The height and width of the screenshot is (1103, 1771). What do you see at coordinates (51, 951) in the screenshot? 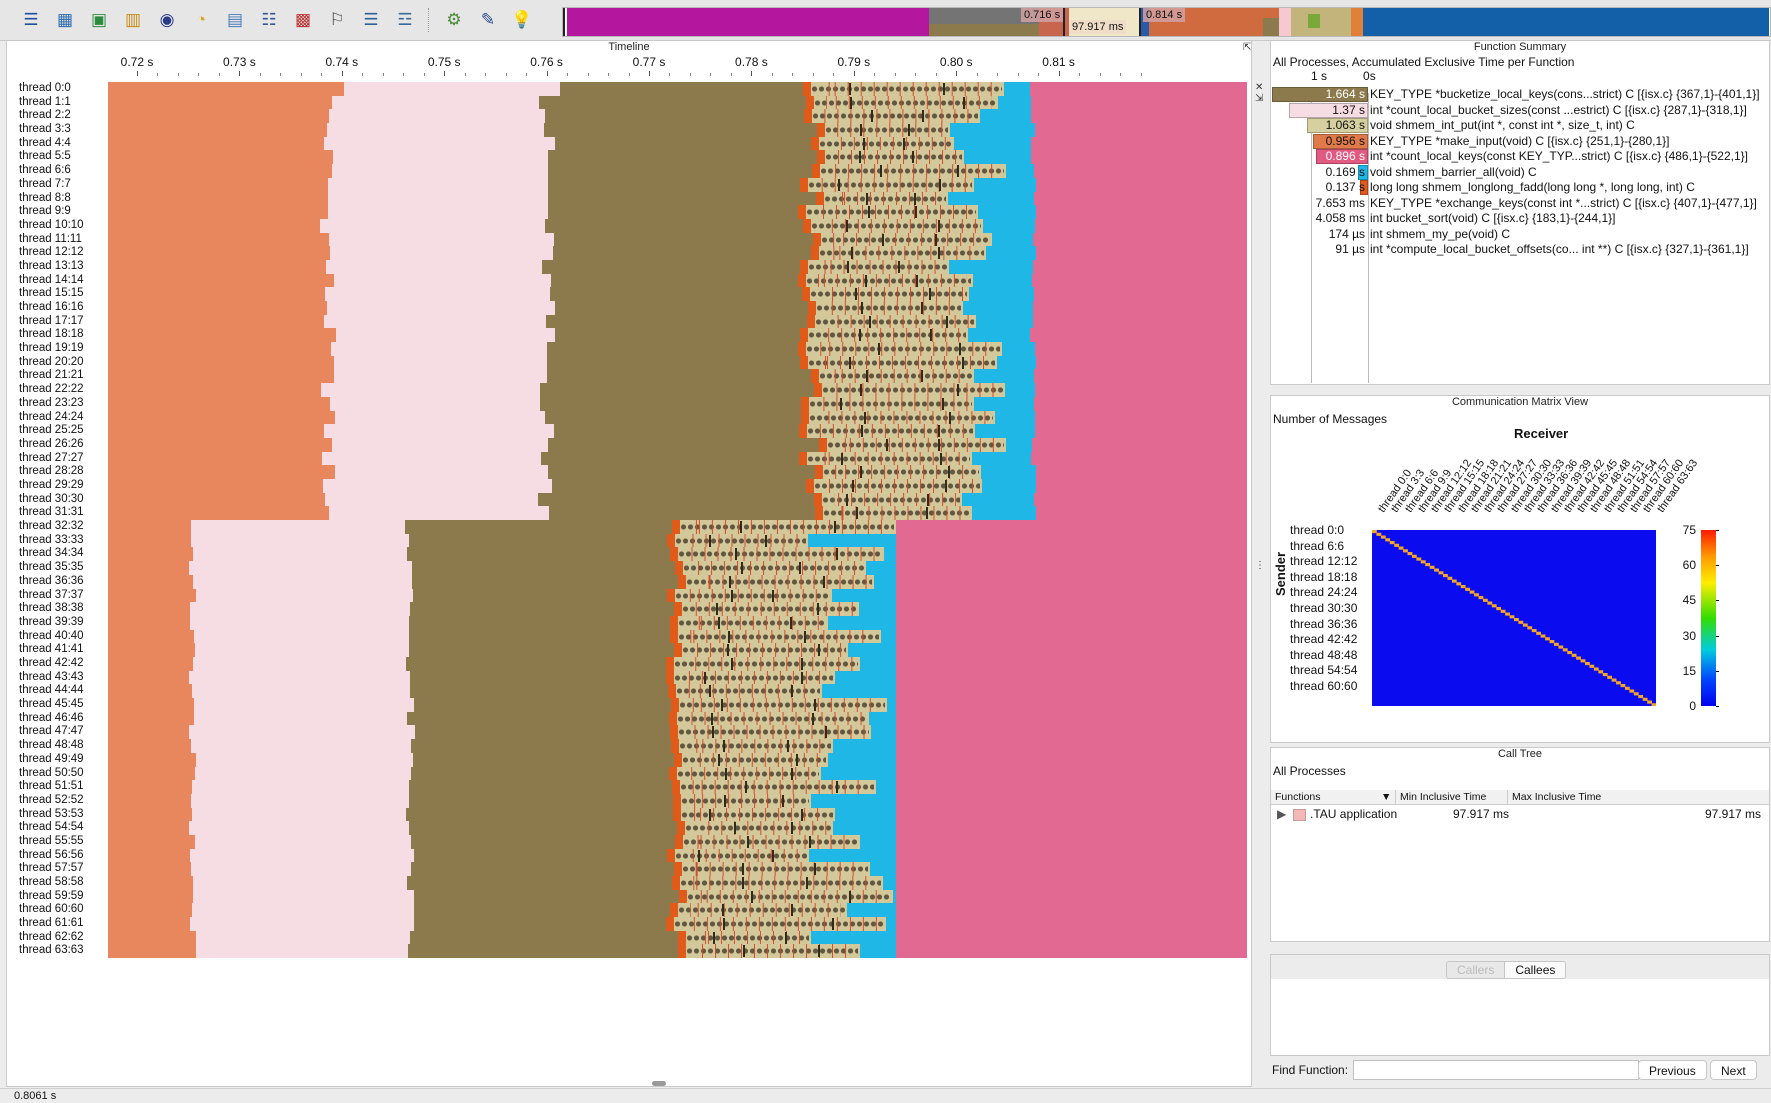
I see `thread-label: thread 63:63` at bounding box center [51, 951].